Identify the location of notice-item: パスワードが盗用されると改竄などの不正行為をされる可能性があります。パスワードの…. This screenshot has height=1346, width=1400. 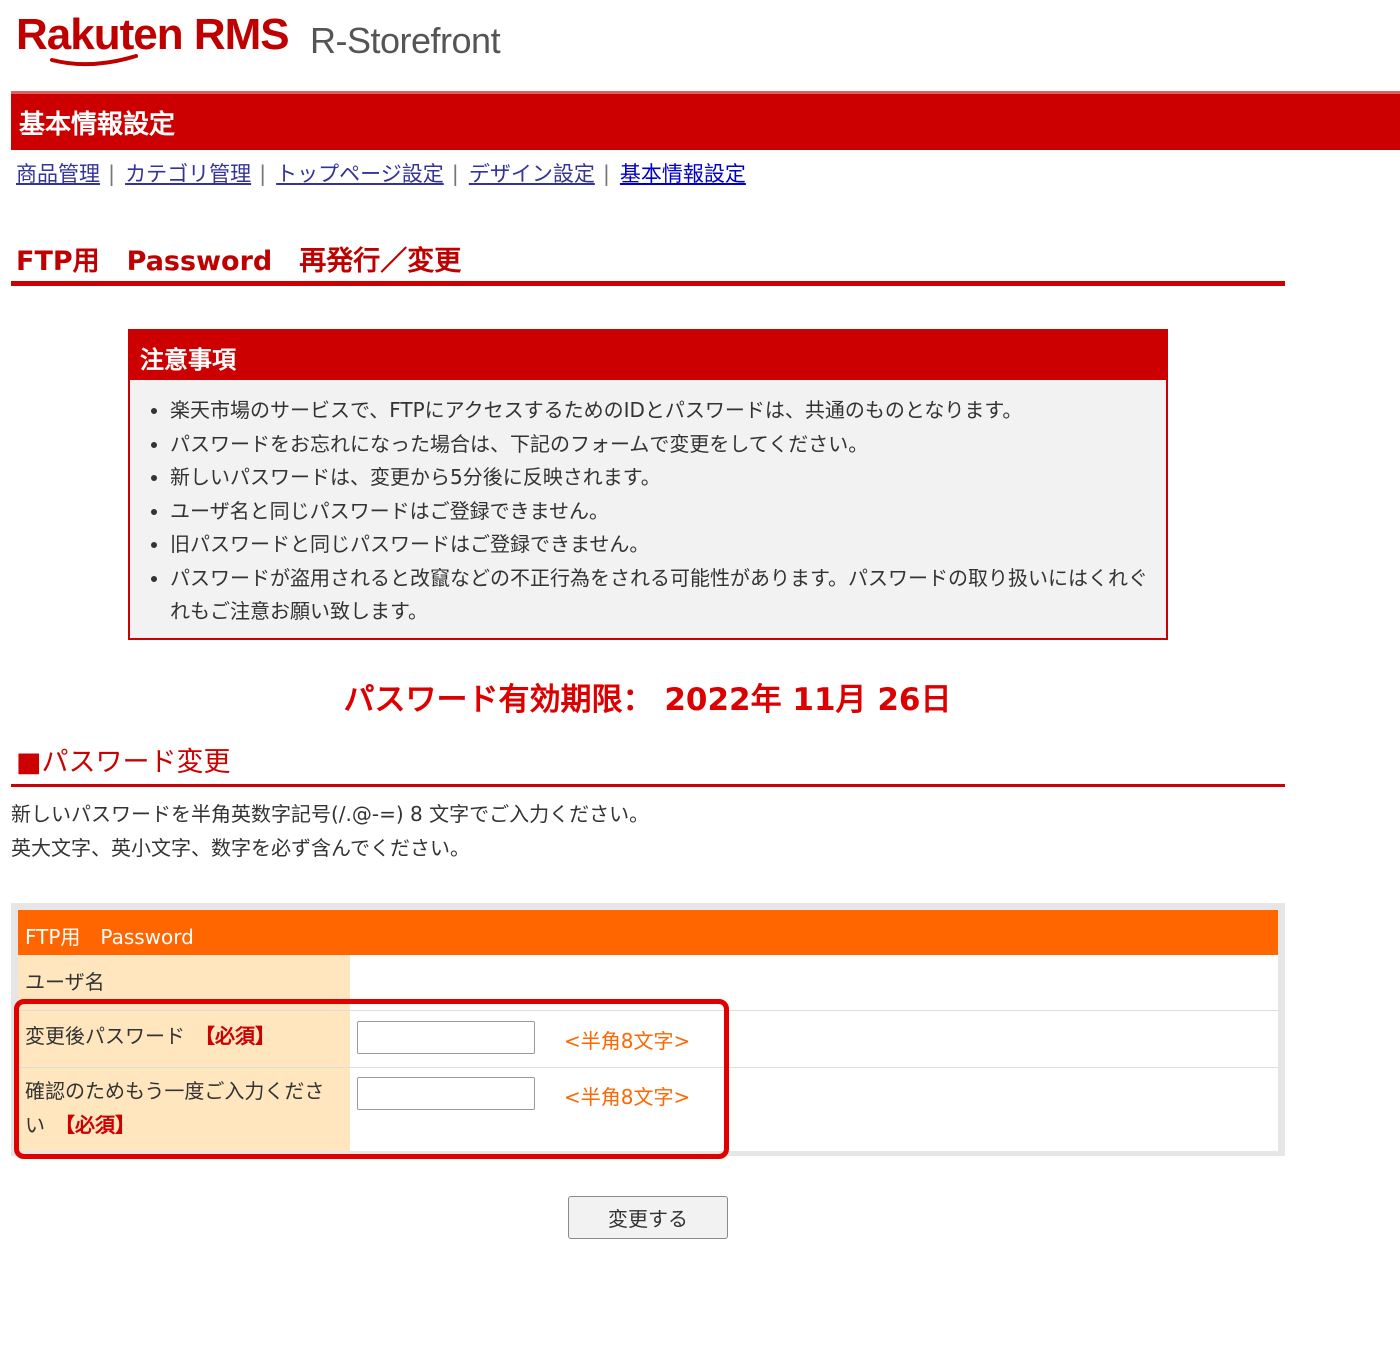
(668, 595).